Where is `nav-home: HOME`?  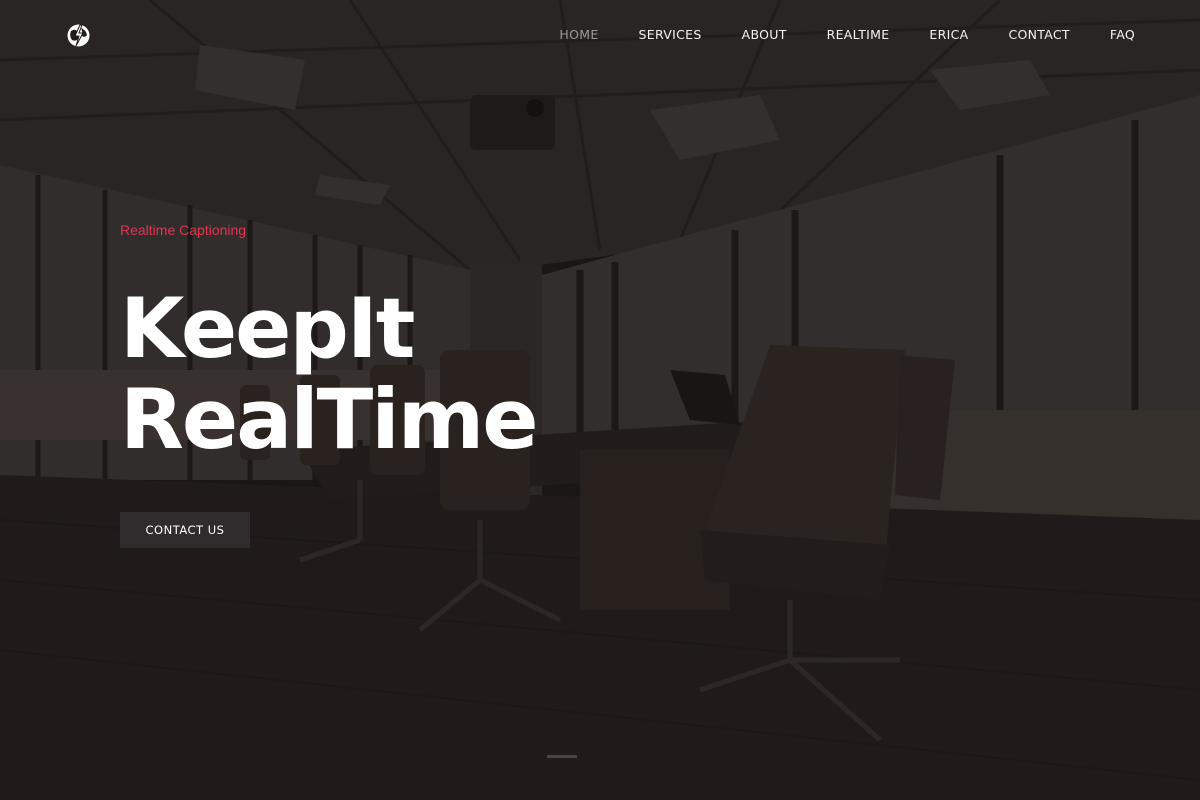
nav-home: HOME is located at coordinates (578, 35).